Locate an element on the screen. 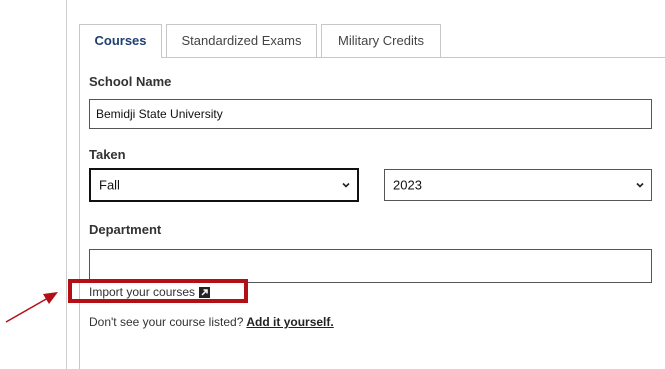  external-link-icon is located at coordinates (205, 292).